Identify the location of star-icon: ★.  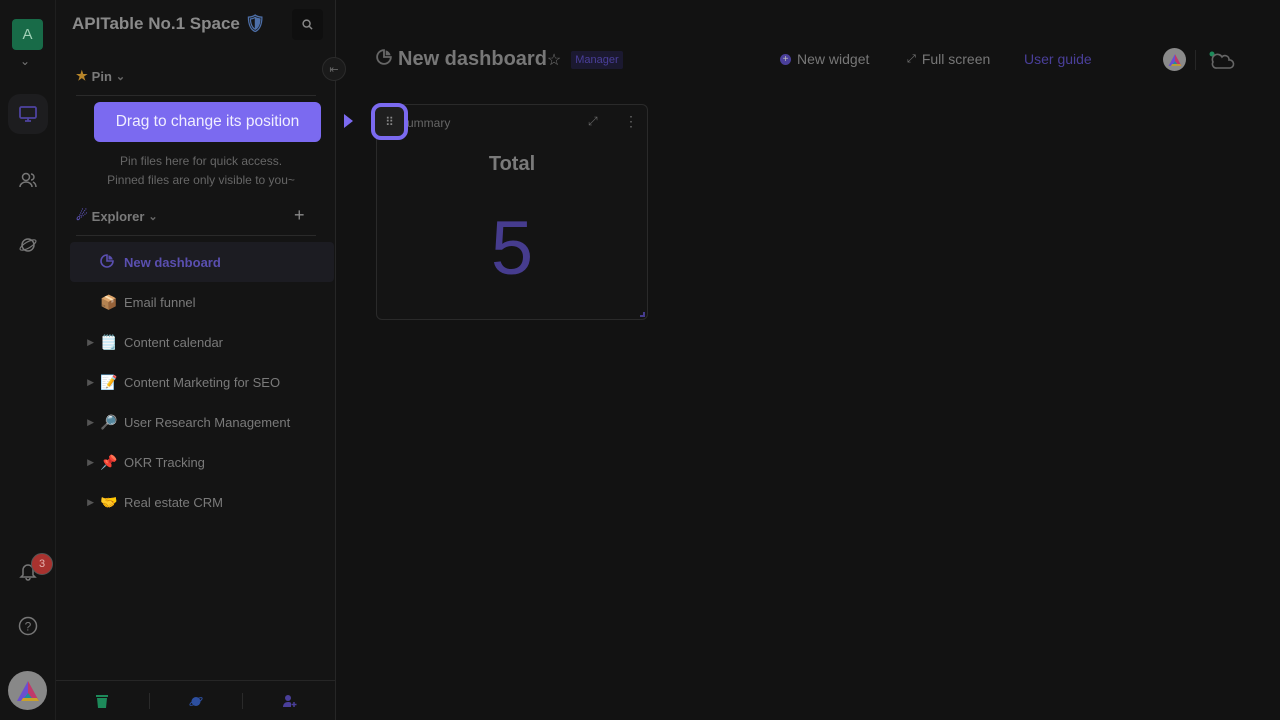
(82, 75).